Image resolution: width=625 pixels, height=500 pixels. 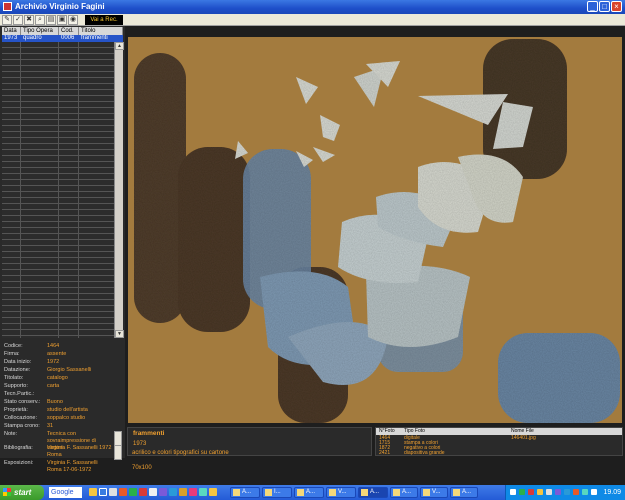 What do you see at coordinates (32, 38) in the screenshot?
I see `cell-tipo: quadro` at bounding box center [32, 38].